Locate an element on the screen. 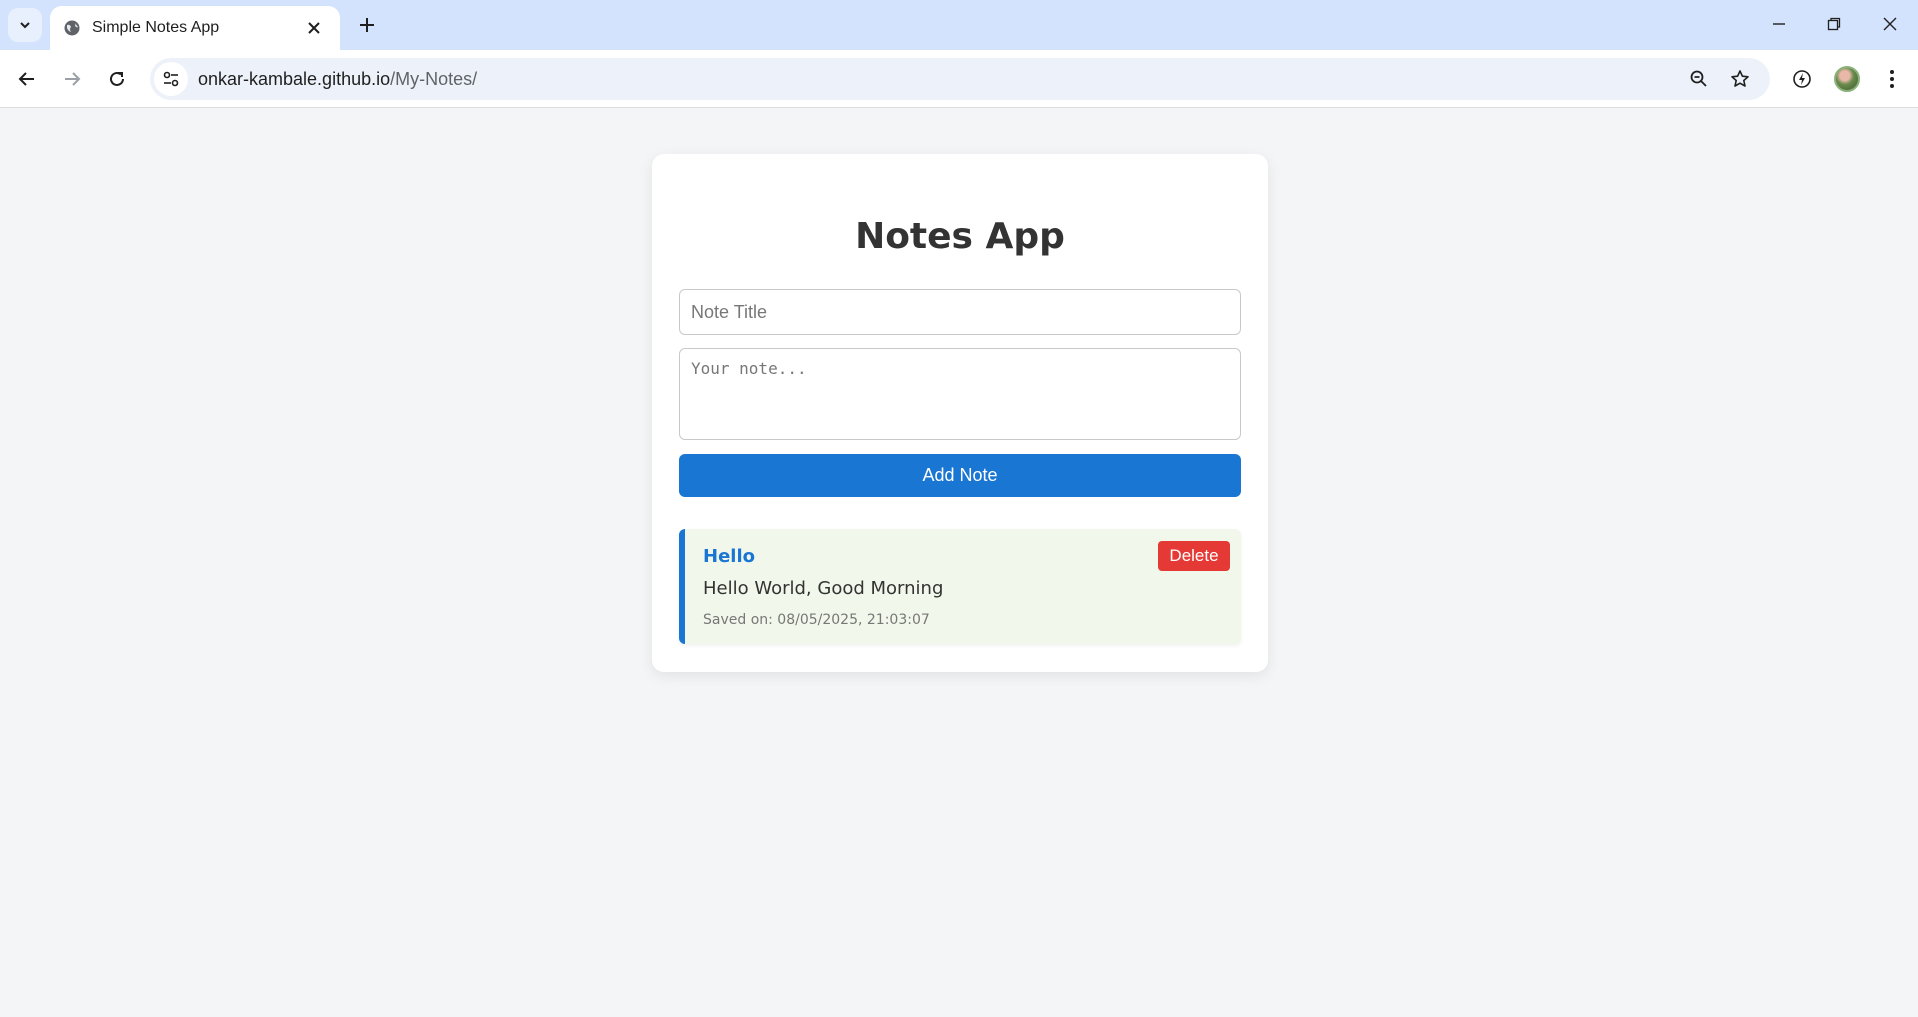 The height and width of the screenshot is (1017, 1918). delete-note-button: Delete is located at coordinates (1194, 556).